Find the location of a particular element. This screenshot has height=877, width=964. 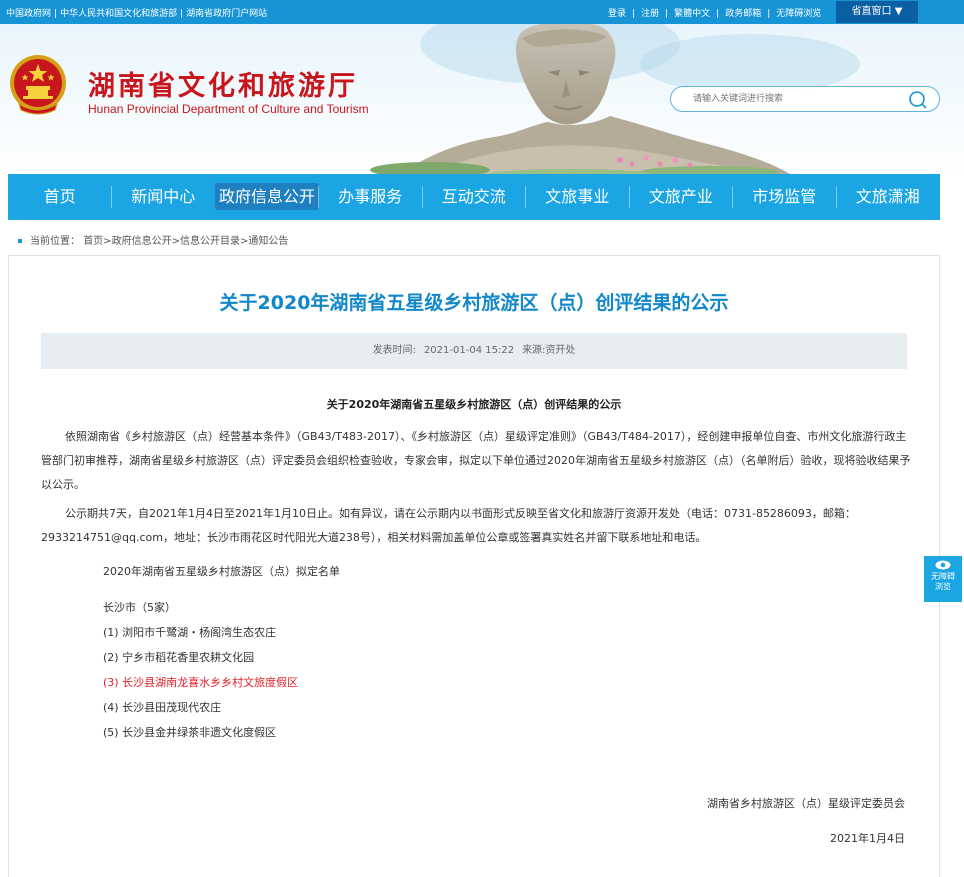

nav-item-culture-industry: 文旅产业 is located at coordinates (681, 197).